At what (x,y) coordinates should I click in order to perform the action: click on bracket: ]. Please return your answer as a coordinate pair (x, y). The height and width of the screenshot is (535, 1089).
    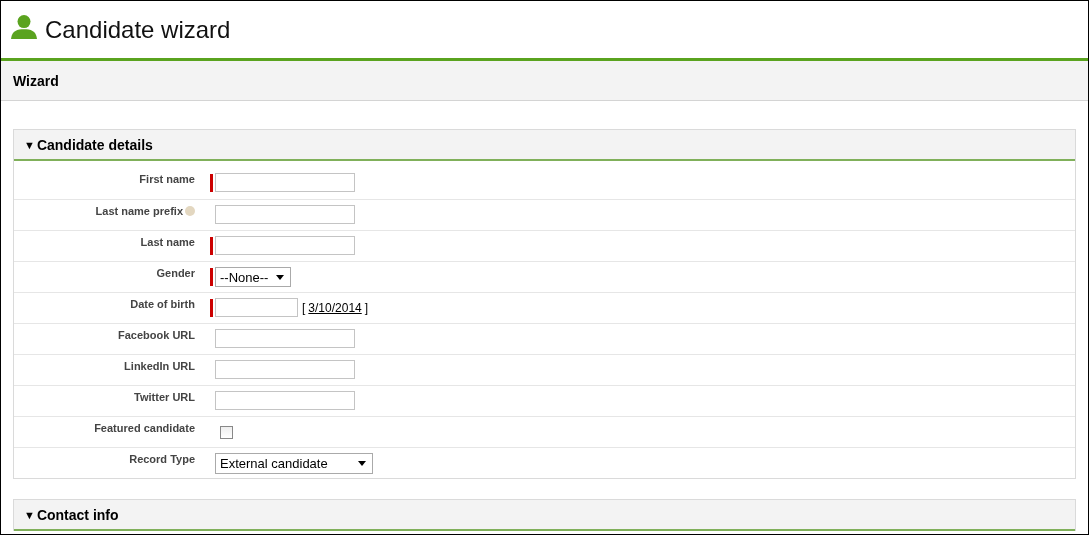
    Looking at the image, I should click on (366, 307).